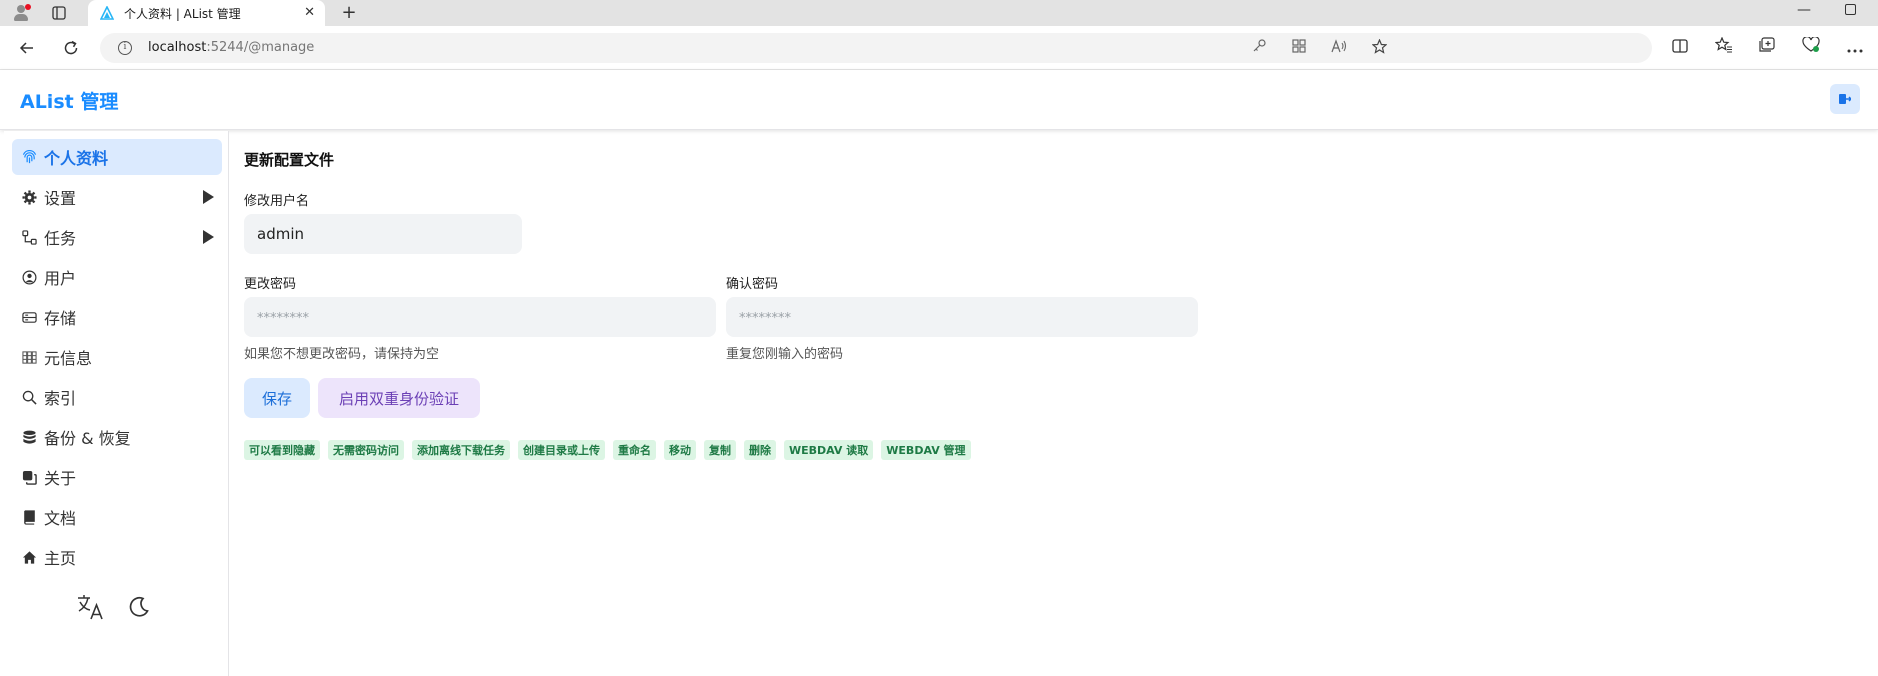  I want to click on browser-essentials-icon, so click(1811, 47).